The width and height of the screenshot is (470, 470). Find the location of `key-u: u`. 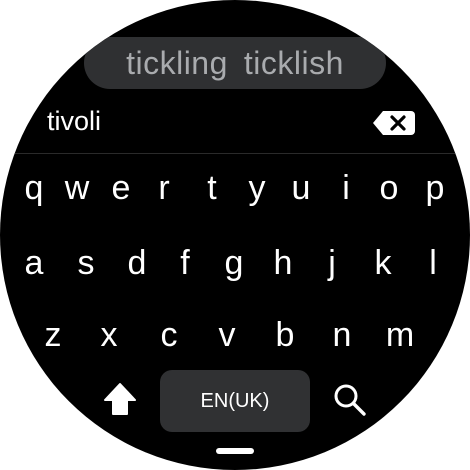

key-u: u is located at coordinates (301, 190).